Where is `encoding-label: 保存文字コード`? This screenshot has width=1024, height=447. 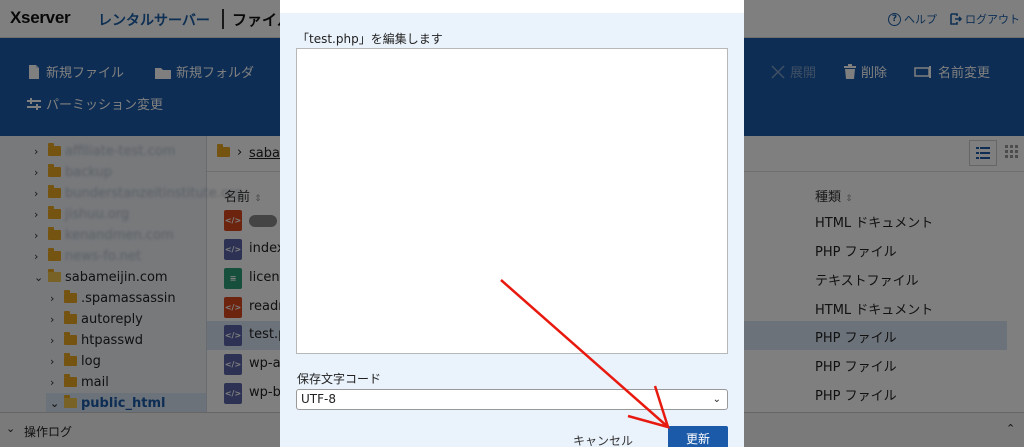 encoding-label: 保存文字コード is located at coordinates (339, 379).